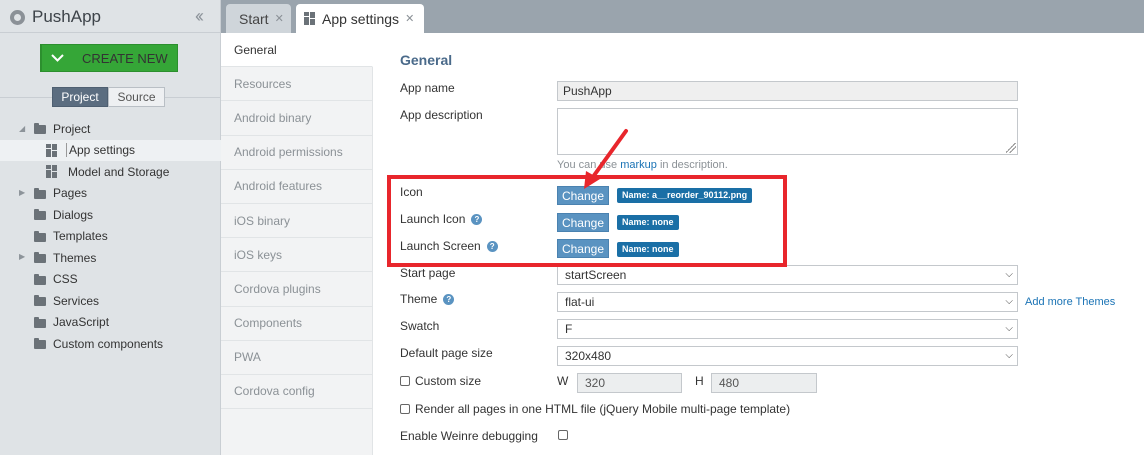 The image size is (1144, 455). What do you see at coordinates (1011, 148) in the screenshot?
I see `resize-grip-icon` at bounding box center [1011, 148].